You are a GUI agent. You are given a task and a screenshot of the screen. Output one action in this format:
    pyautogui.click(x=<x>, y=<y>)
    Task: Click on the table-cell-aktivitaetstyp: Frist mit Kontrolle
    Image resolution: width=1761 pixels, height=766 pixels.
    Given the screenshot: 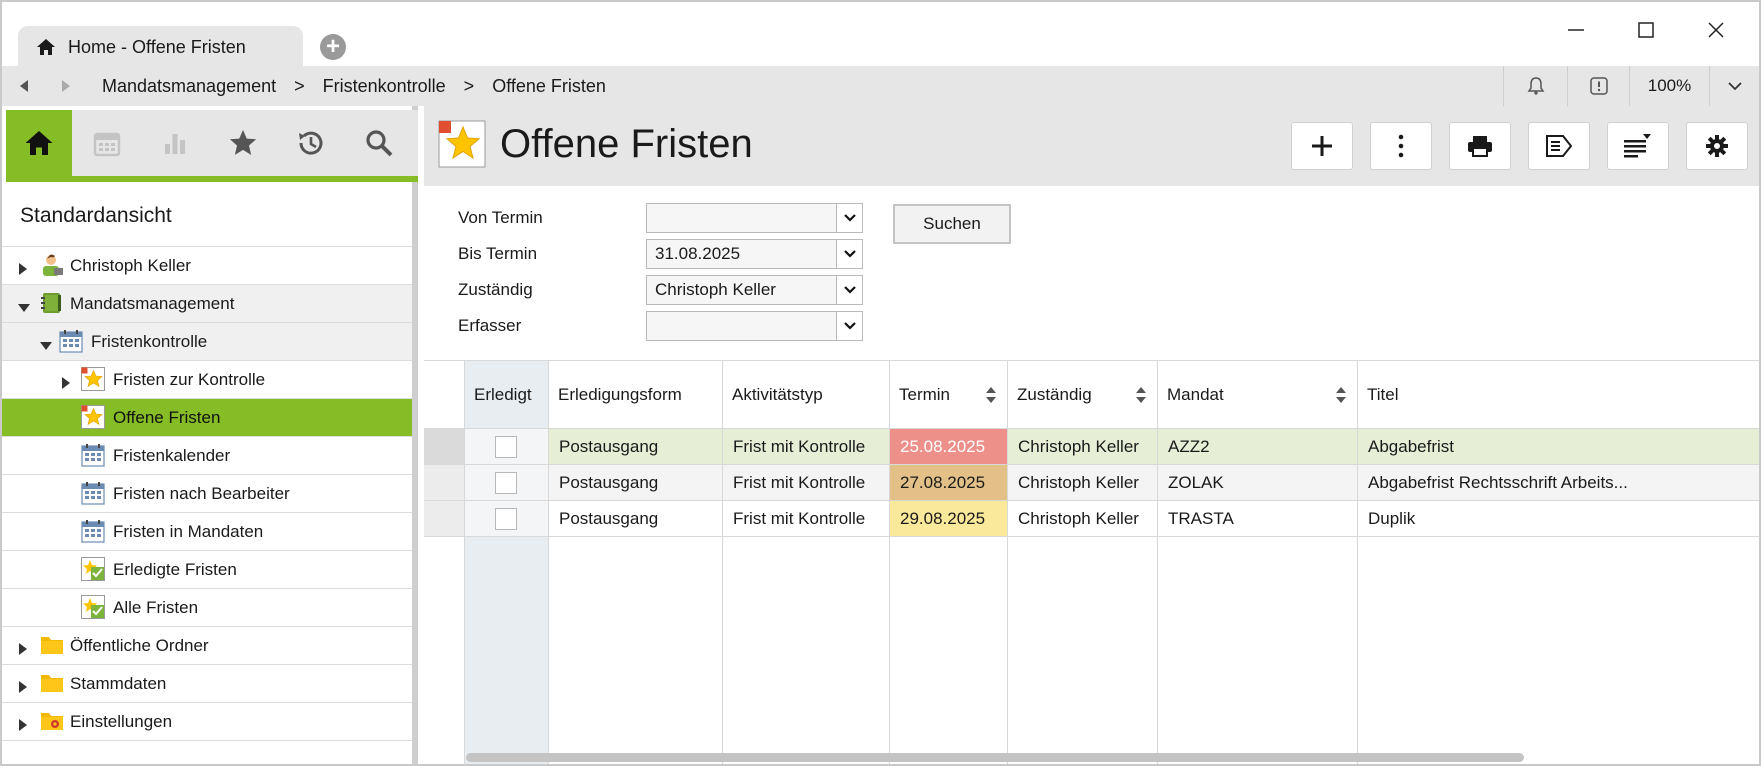 What is the action you would take?
    pyautogui.click(x=805, y=446)
    